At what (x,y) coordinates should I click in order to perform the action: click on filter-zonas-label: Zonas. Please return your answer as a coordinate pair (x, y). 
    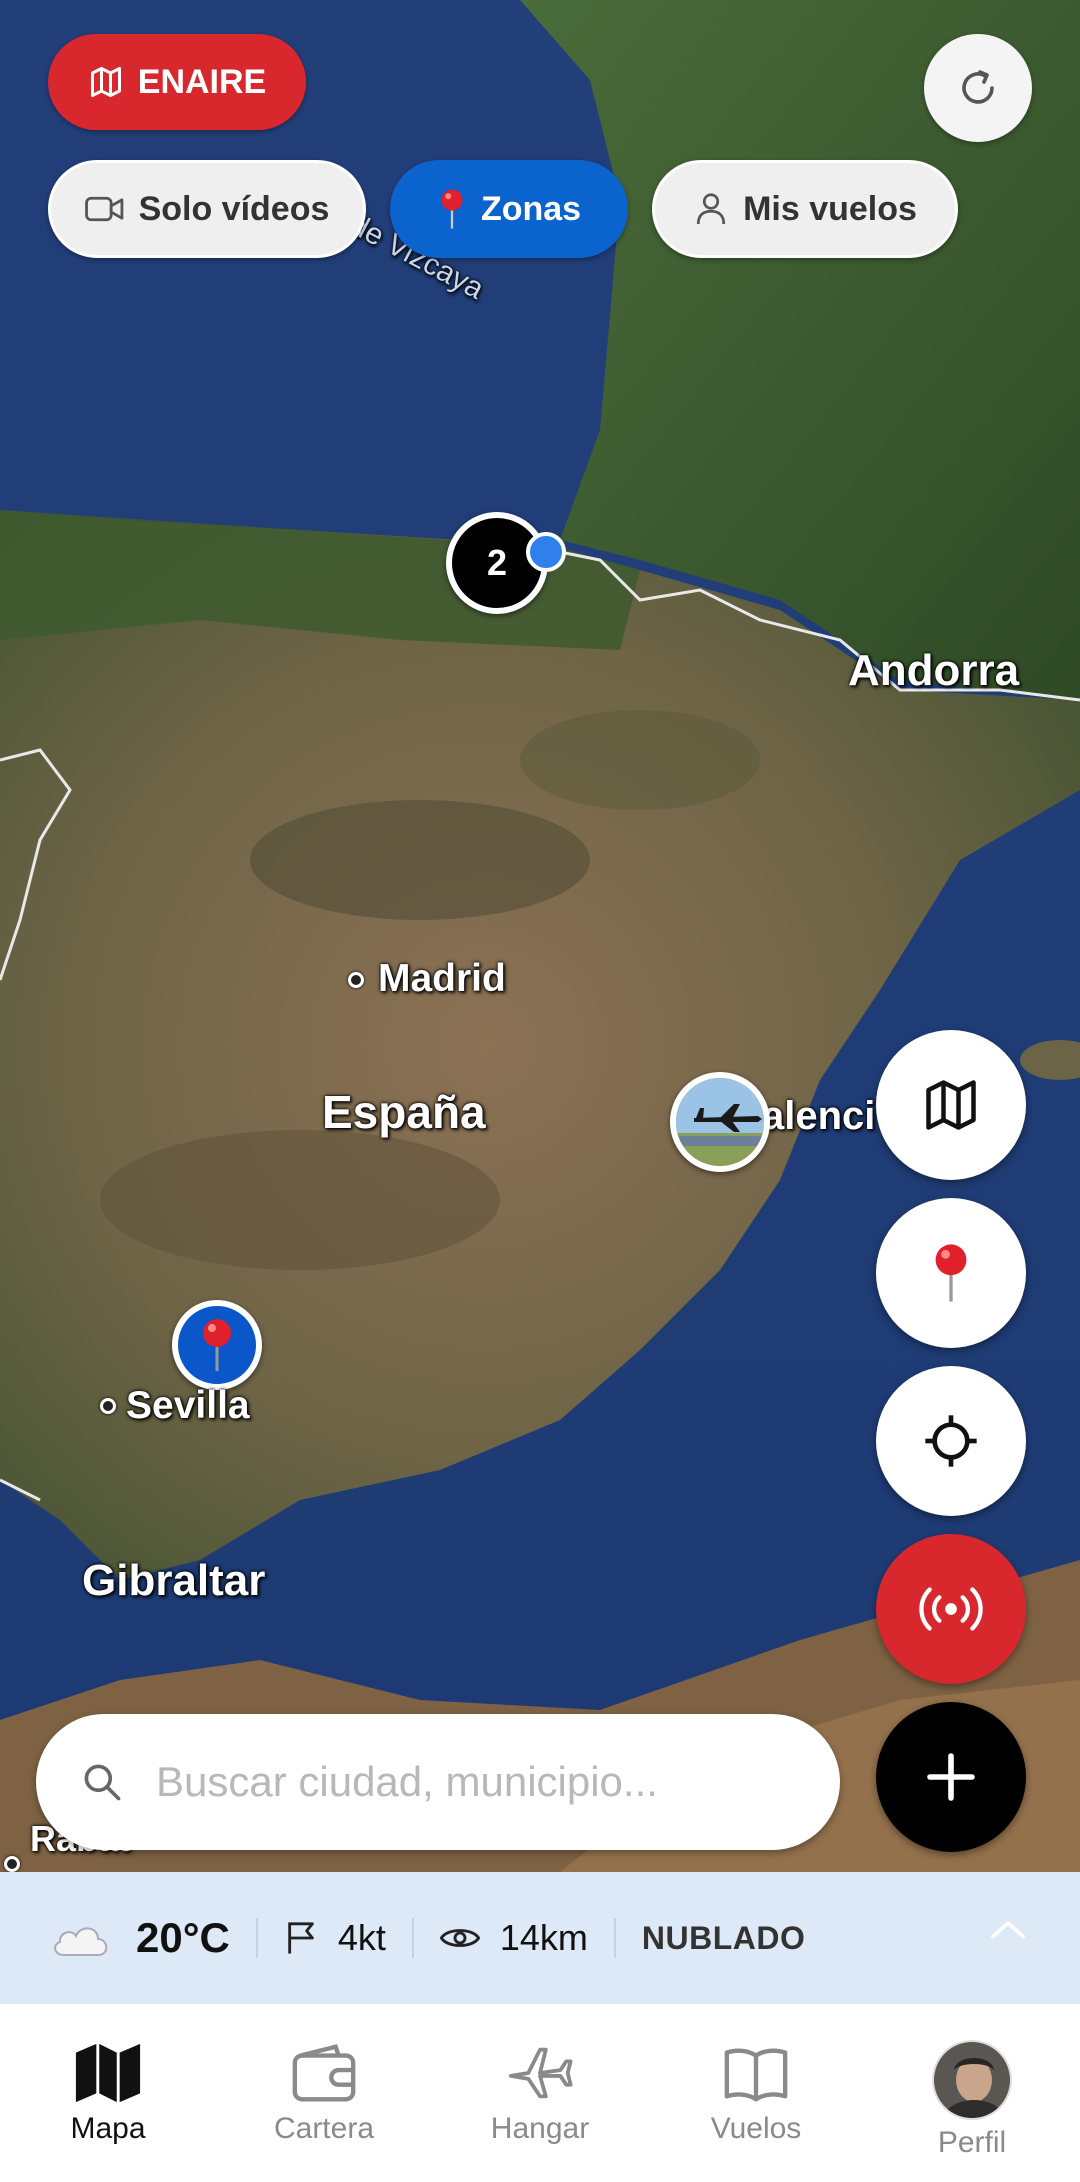
    Looking at the image, I should click on (531, 208).